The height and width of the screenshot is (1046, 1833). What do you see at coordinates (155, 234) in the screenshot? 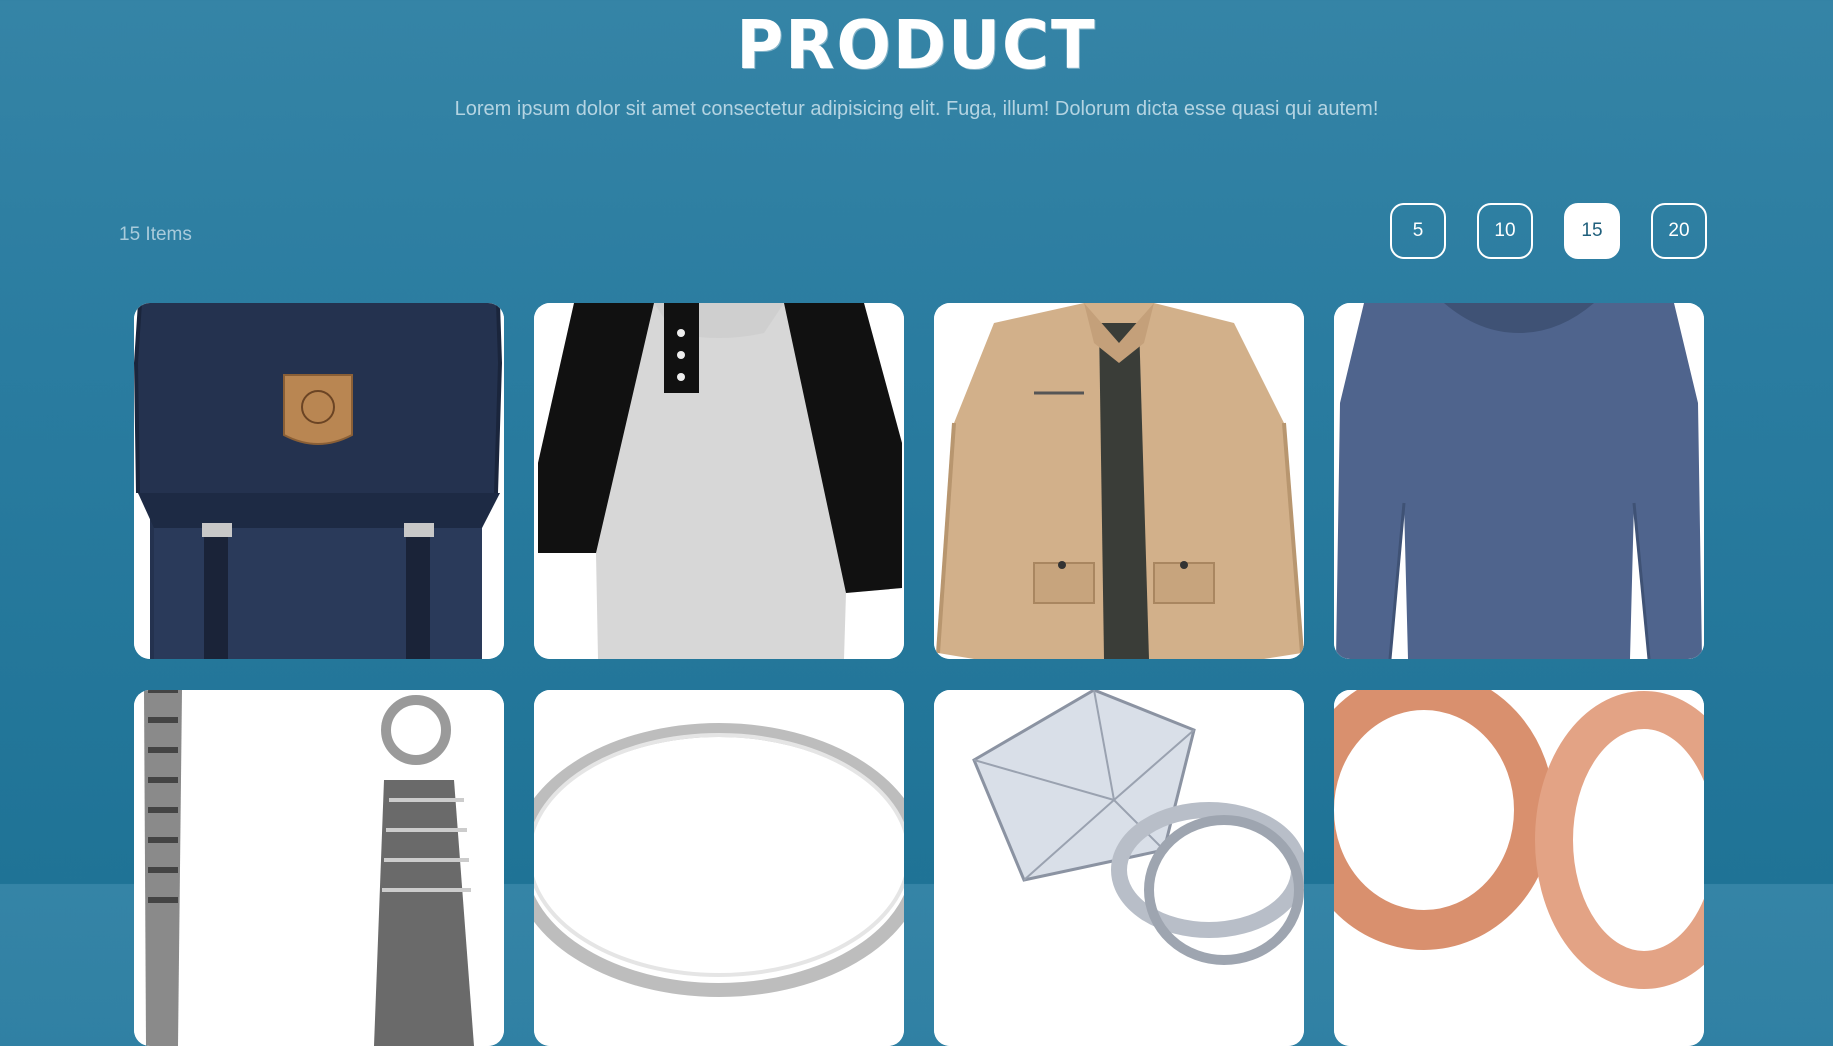
I see `items-count: 15 Items` at bounding box center [155, 234].